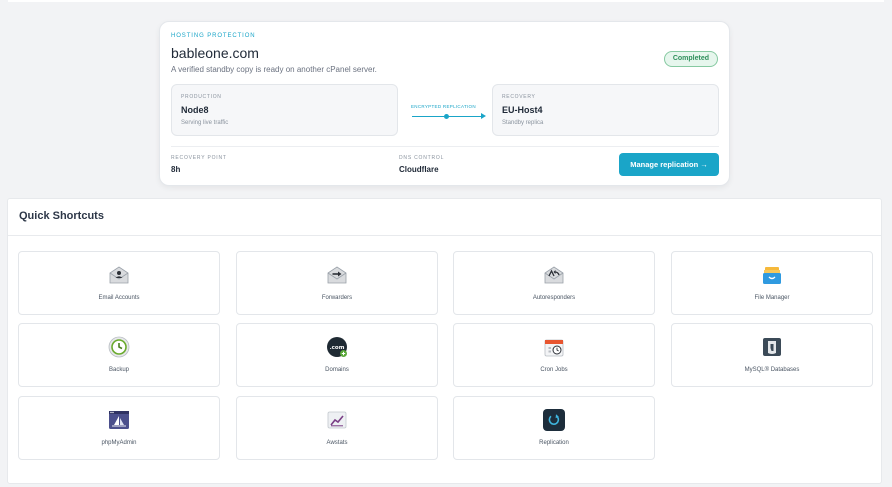 The height and width of the screenshot is (487, 892). What do you see at coordinates (483, 116) in the screenshot?
I see `arrow-right-icon` at bounding box center [483, 116].